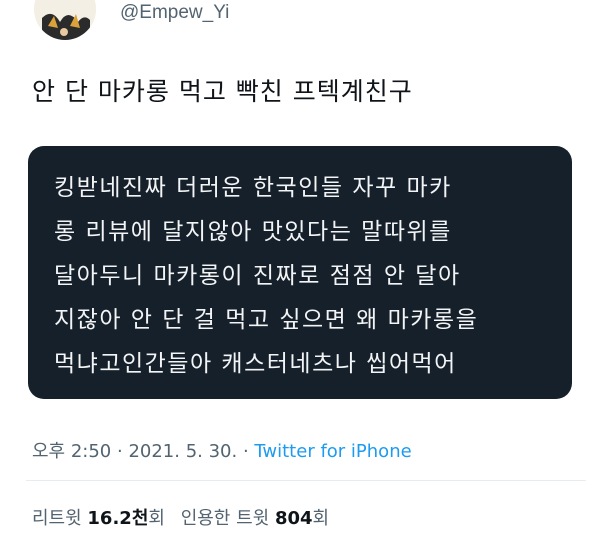  I want to click on tweet-date: 2021. 5. 30., so click(182, 451).